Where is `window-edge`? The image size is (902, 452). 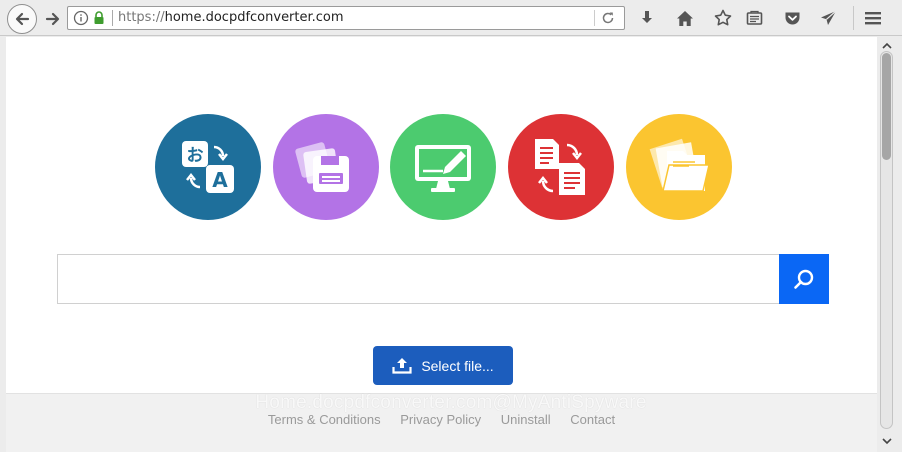 window-edge is located at coordinates (899, 244).